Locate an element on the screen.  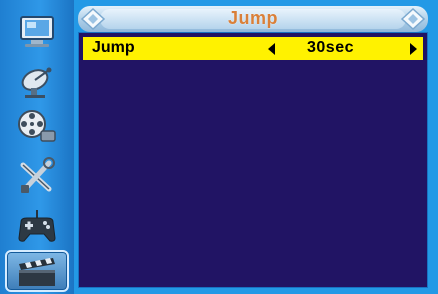
osd-header: Jump is located at coordinates (253, 19).